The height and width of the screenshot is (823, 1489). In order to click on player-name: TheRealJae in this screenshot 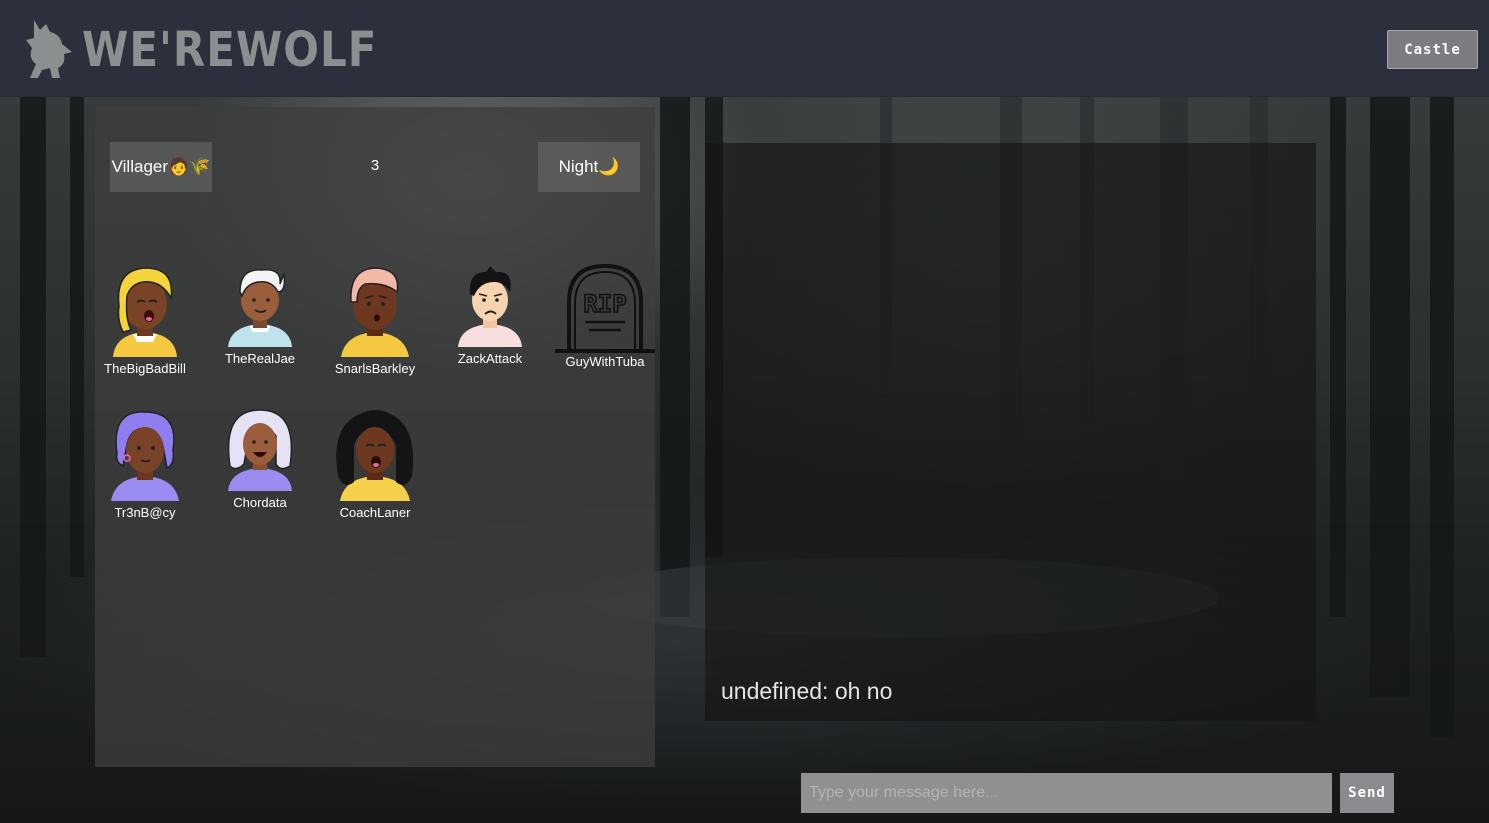, I will do `click(260, 358)`.